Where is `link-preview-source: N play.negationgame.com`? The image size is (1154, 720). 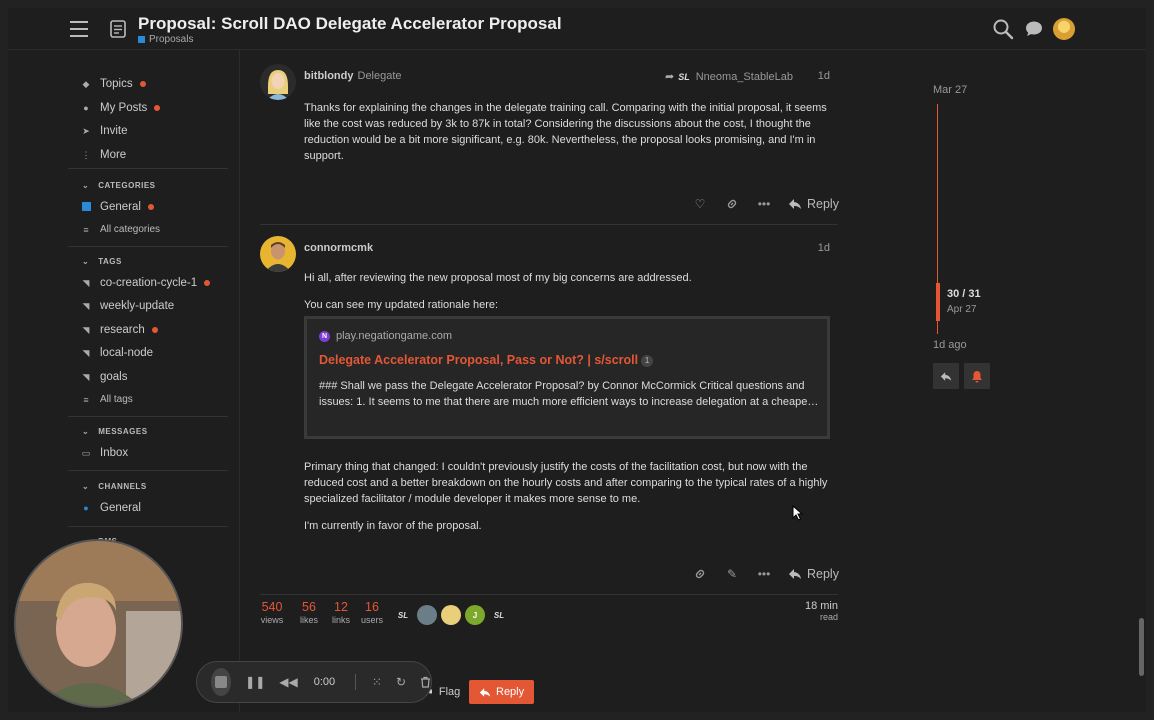 link-preview-source: N play.negationgame.com is located at coordinates (385, 336).